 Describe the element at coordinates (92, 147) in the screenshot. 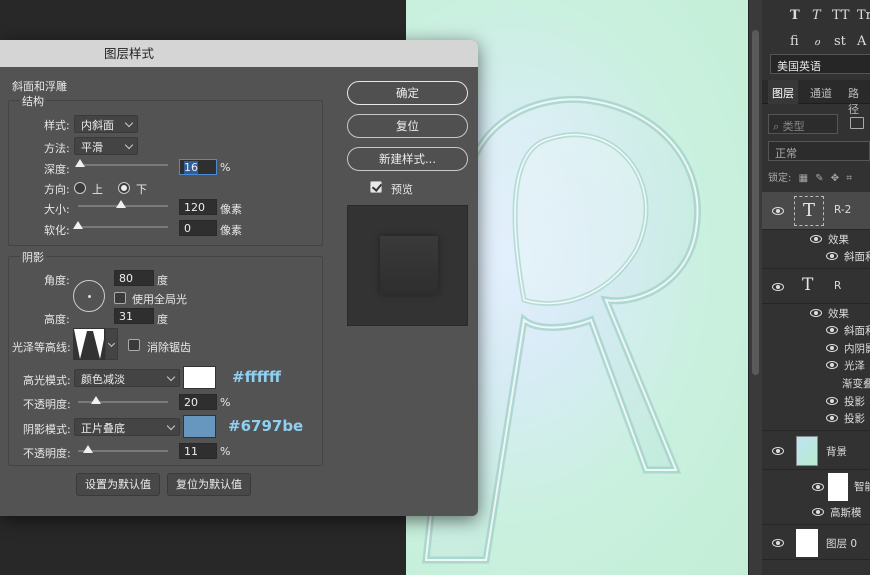

I see `technique-value: 平滑` at that location.